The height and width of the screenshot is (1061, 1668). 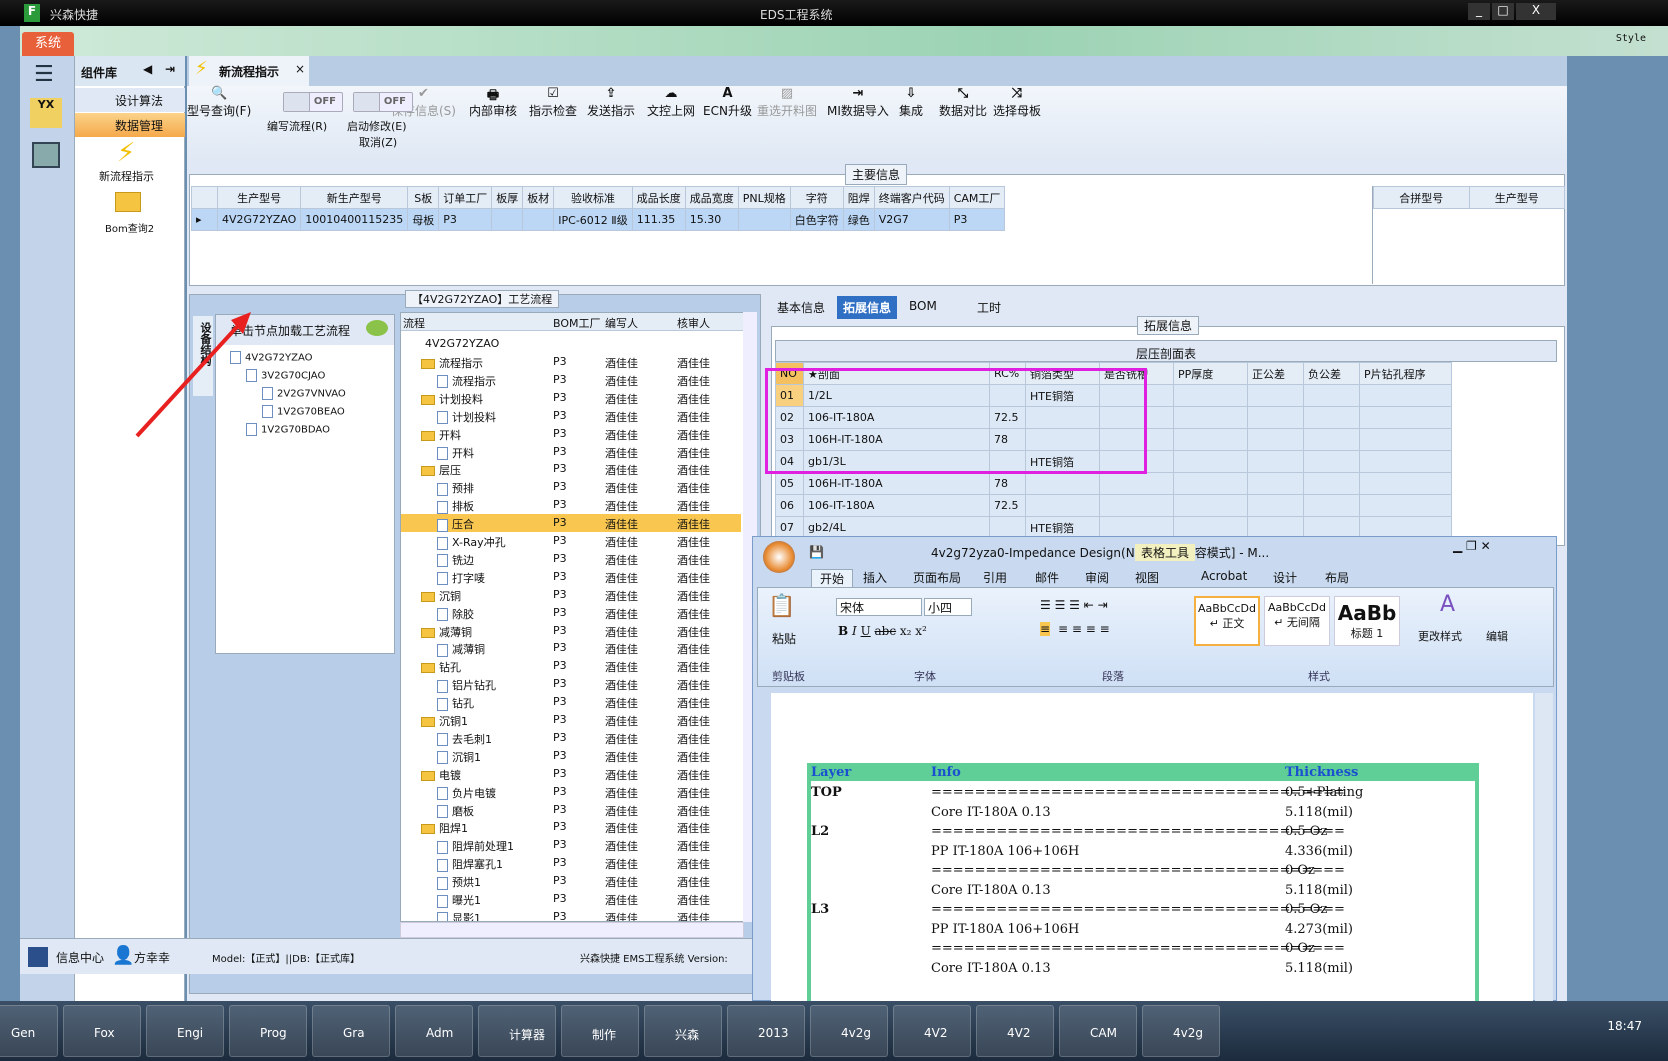 I want to click on component-item-data: 数据管理, so click(x=130, y=125).